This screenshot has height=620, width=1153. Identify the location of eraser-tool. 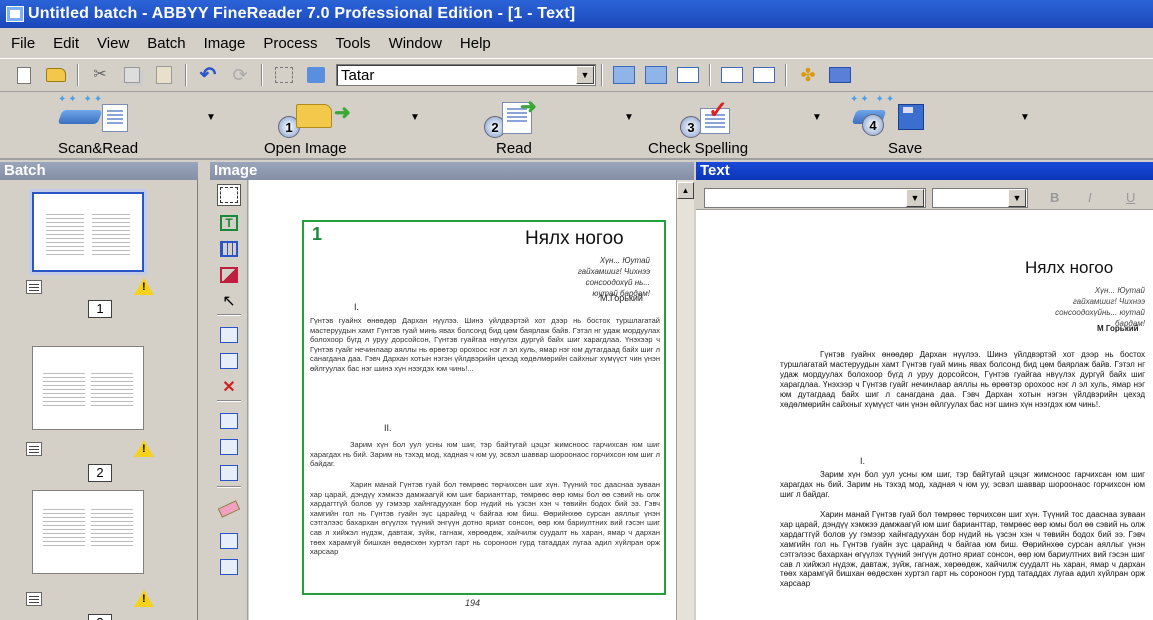
(229, 509).